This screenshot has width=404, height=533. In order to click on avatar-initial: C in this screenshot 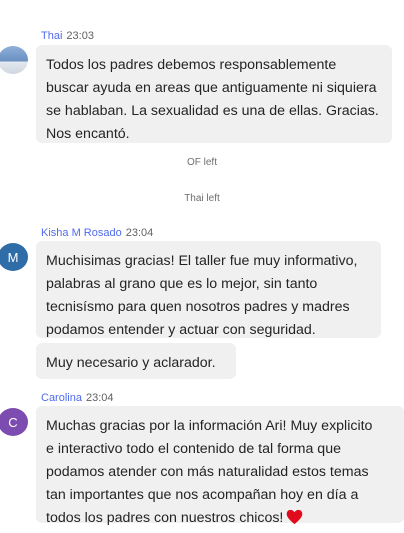, I will do `click(13, 422)`.